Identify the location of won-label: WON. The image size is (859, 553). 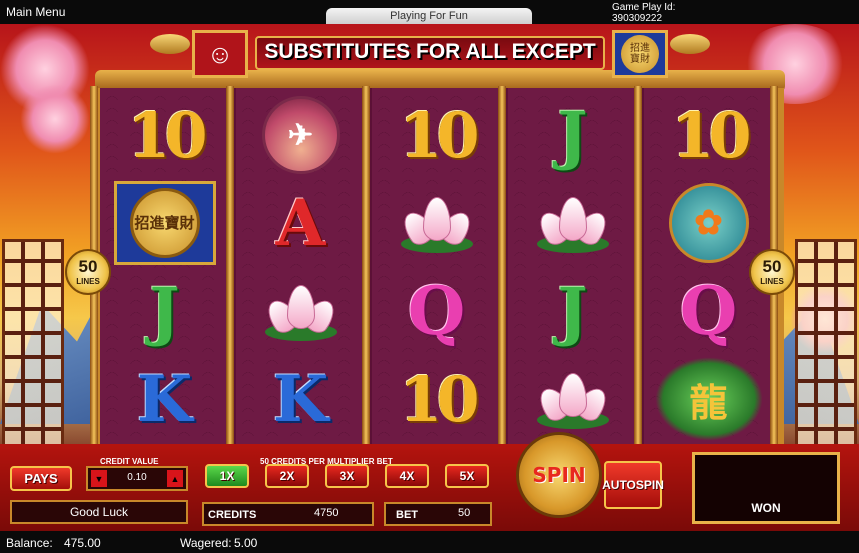
(766, 508).